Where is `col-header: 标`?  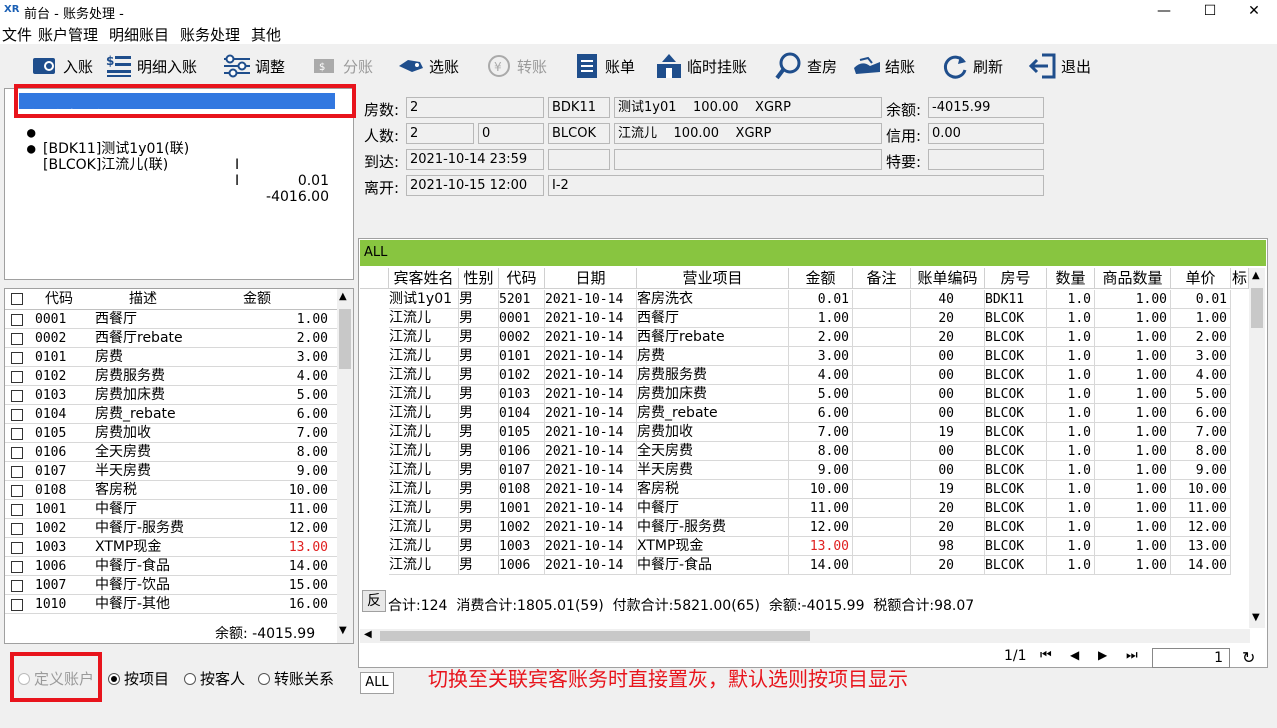 col-header: 标 is located at coordinates (1240, 278).